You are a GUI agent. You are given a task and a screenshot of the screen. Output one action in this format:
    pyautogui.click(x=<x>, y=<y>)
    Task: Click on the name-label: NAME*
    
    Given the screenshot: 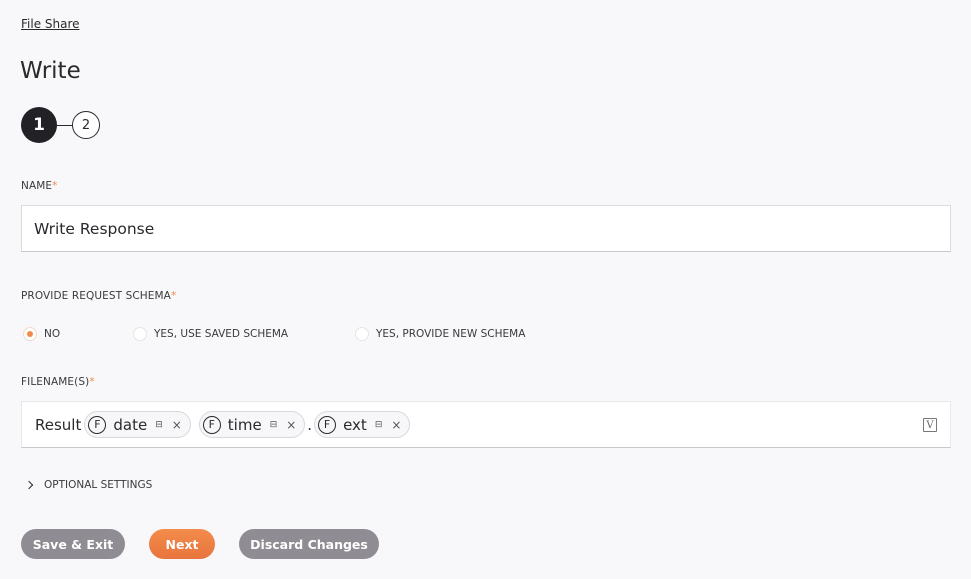 What is the action you would take?
    pyautogui.click(x=39, y=186)
    